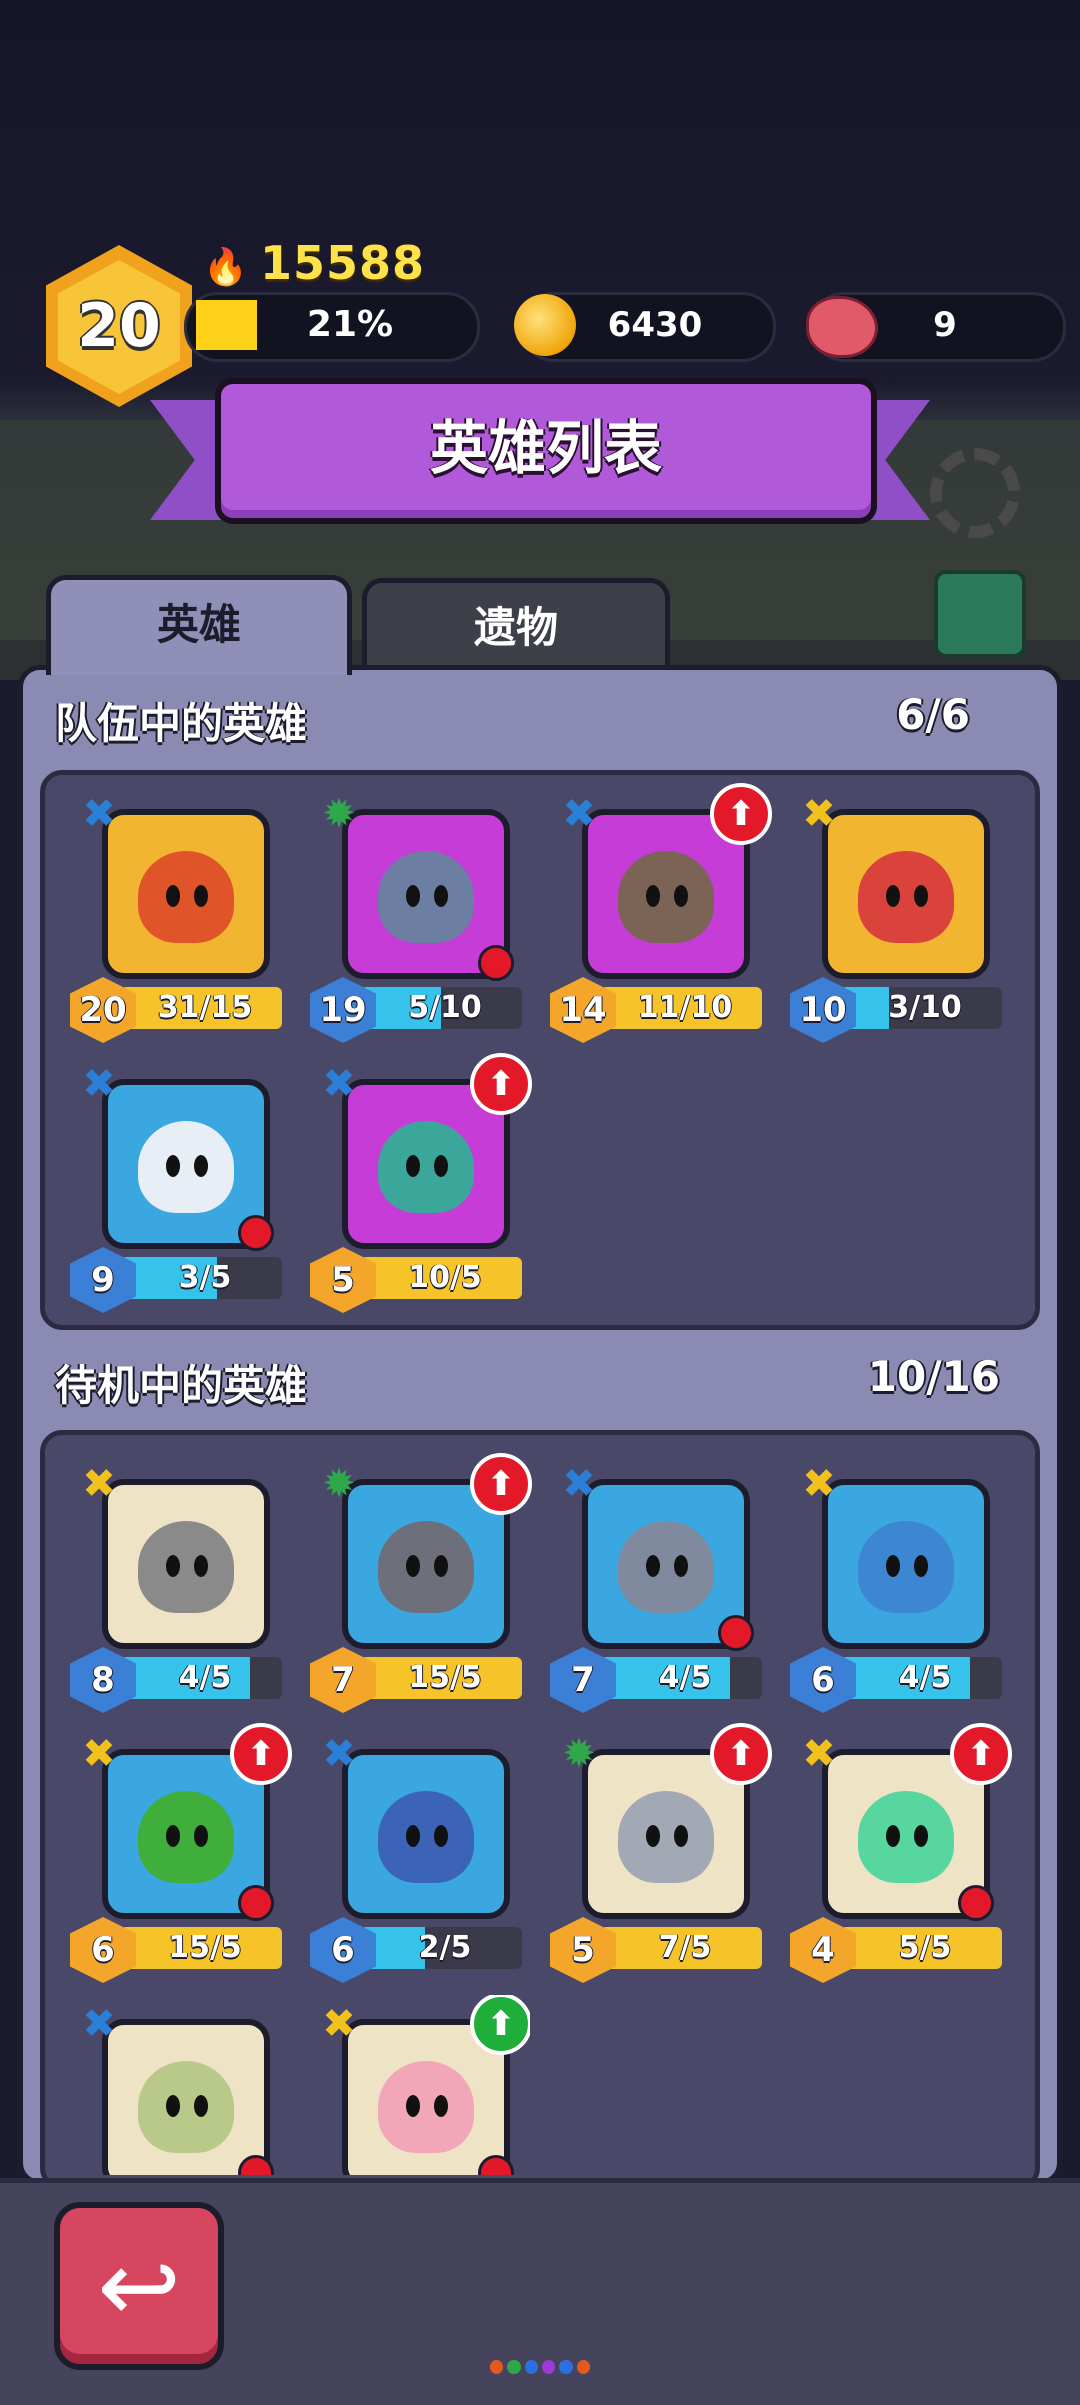 Image resolution: width=1080 pixels, height=2405 pixels. I want to click on player-level: 20, so click(119, 326).